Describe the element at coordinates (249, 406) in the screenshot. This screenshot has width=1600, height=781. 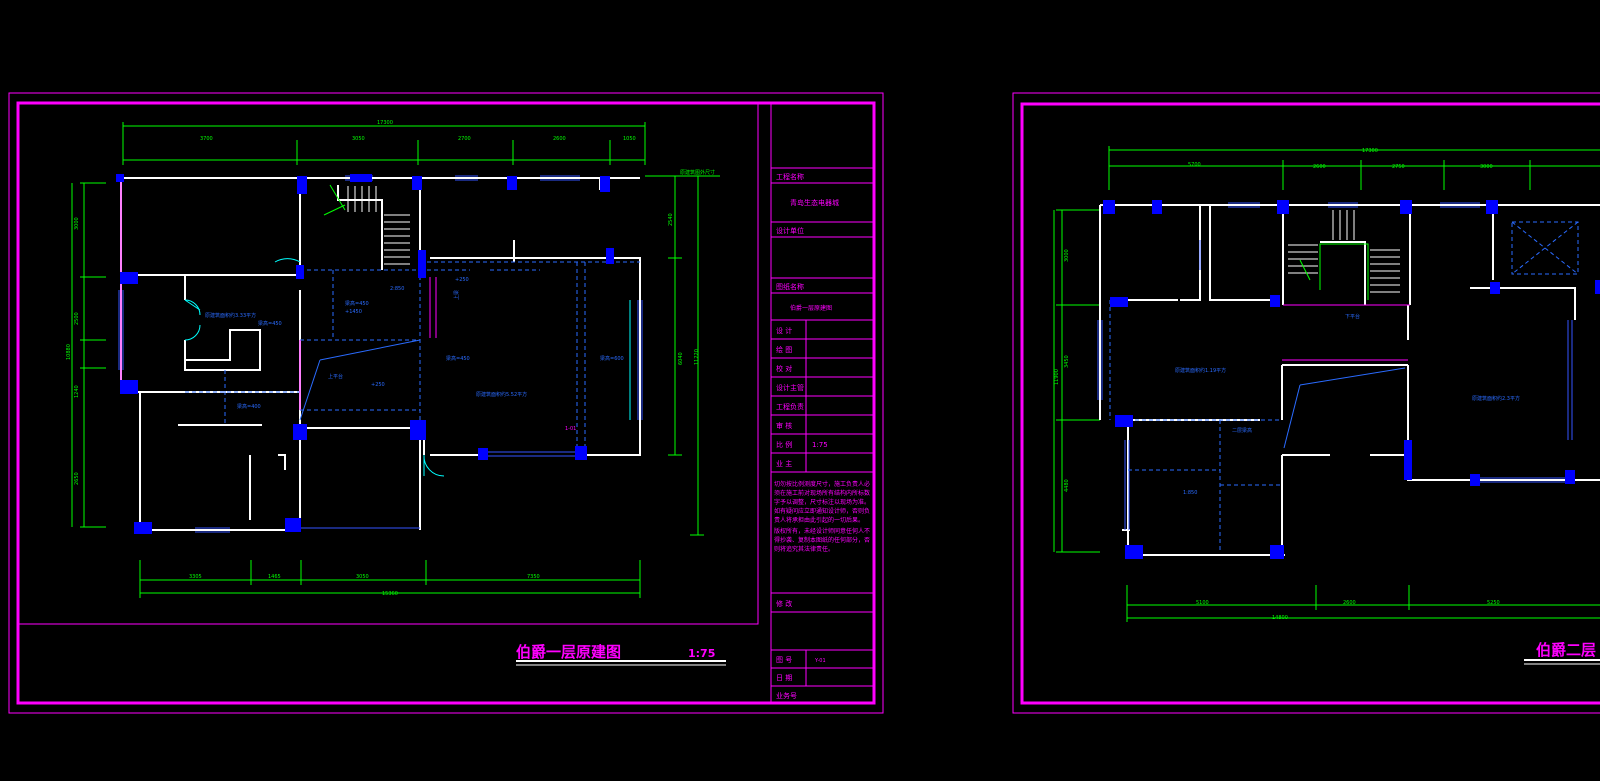
I see `room-label: 梁高=400` at that location.